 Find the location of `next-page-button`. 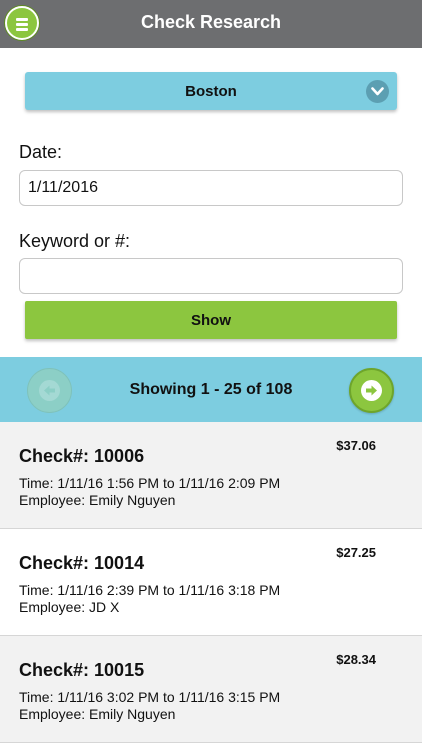

next-page-button is located at coordinates (371, 390).